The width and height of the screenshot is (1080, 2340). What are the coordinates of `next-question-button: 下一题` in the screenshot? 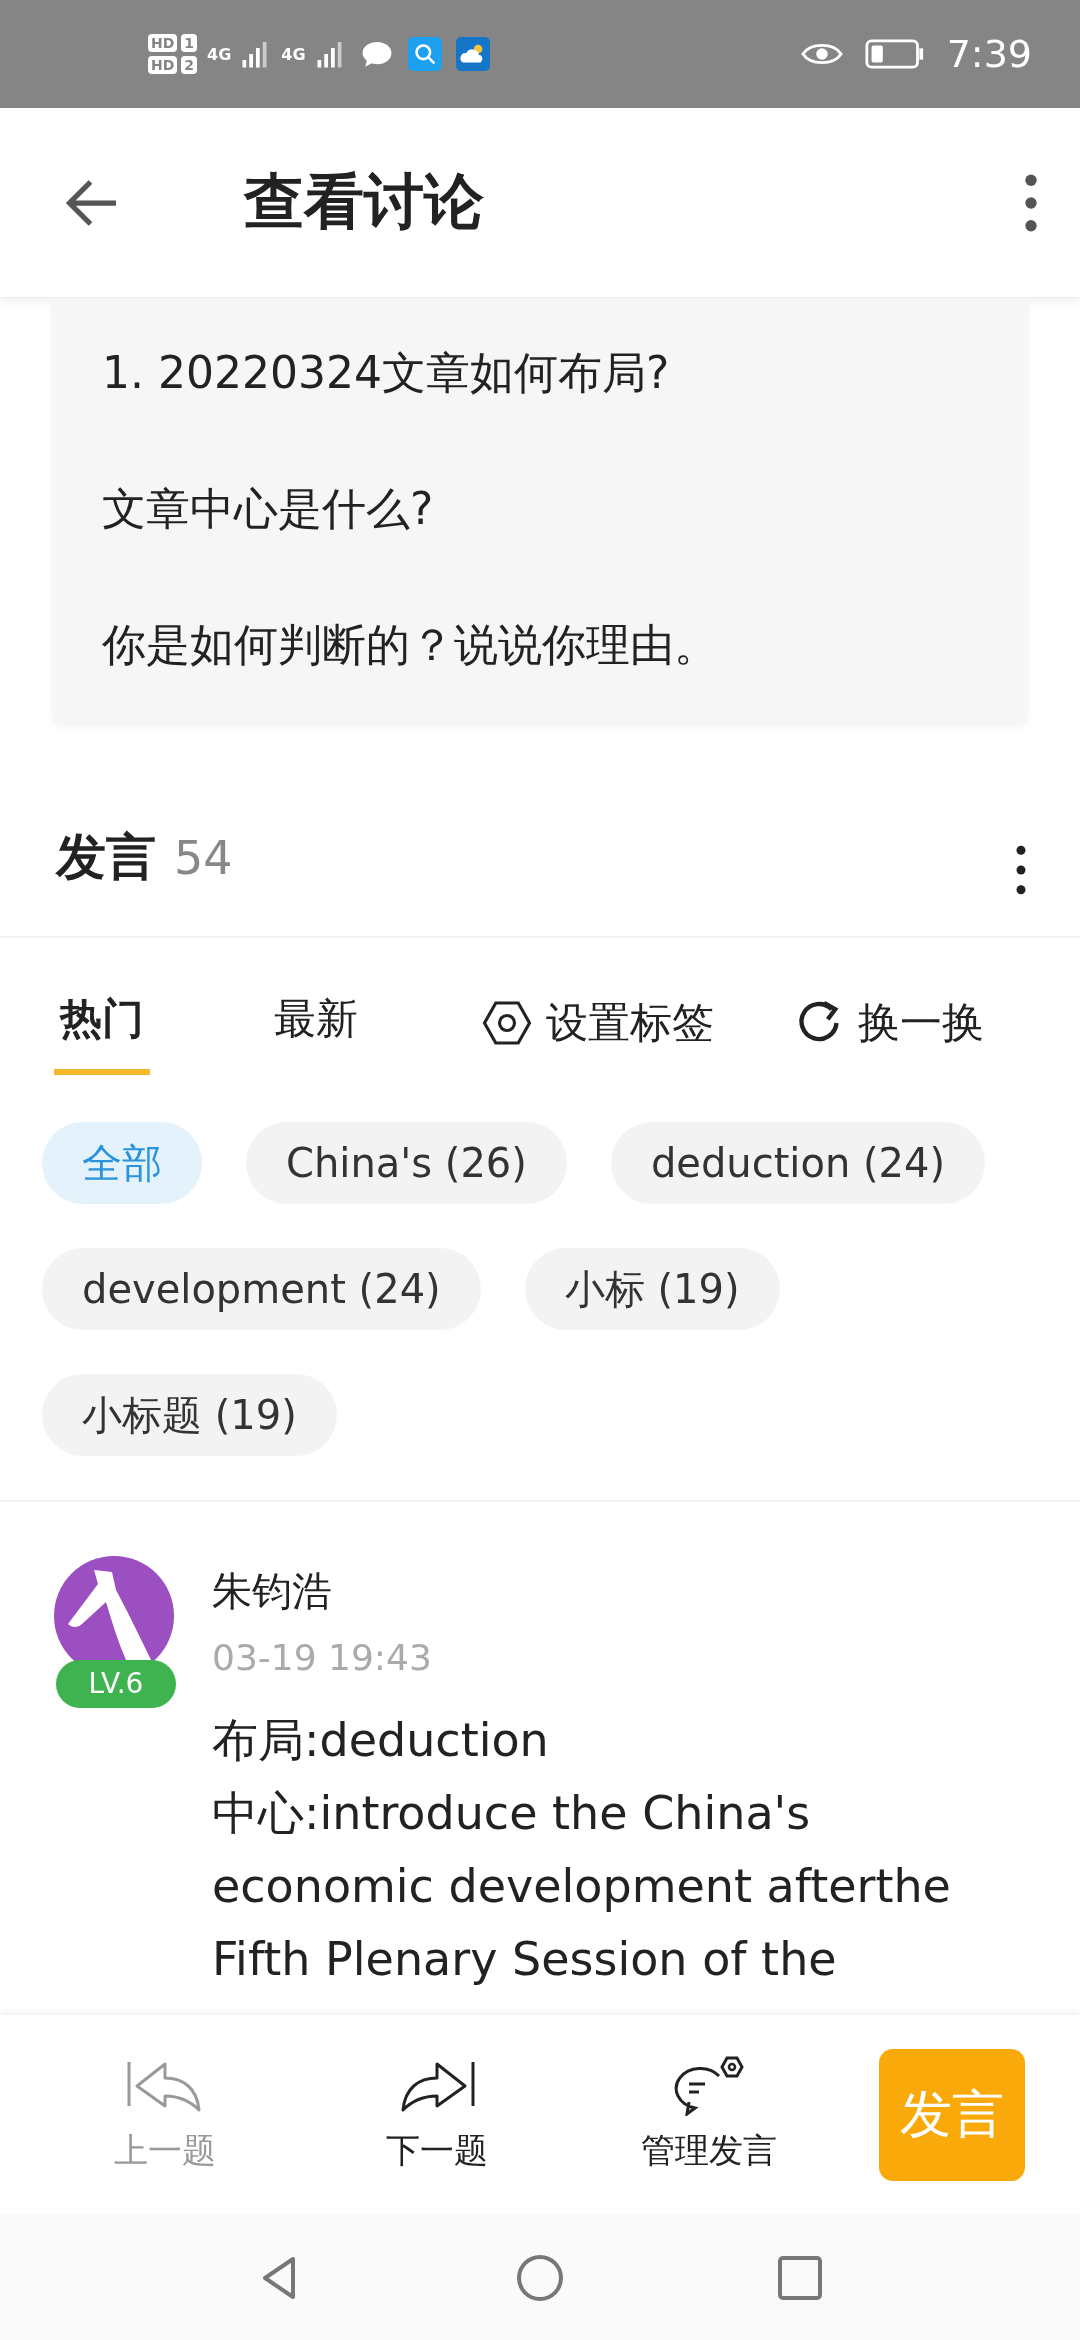 It's located at (437, 2115).